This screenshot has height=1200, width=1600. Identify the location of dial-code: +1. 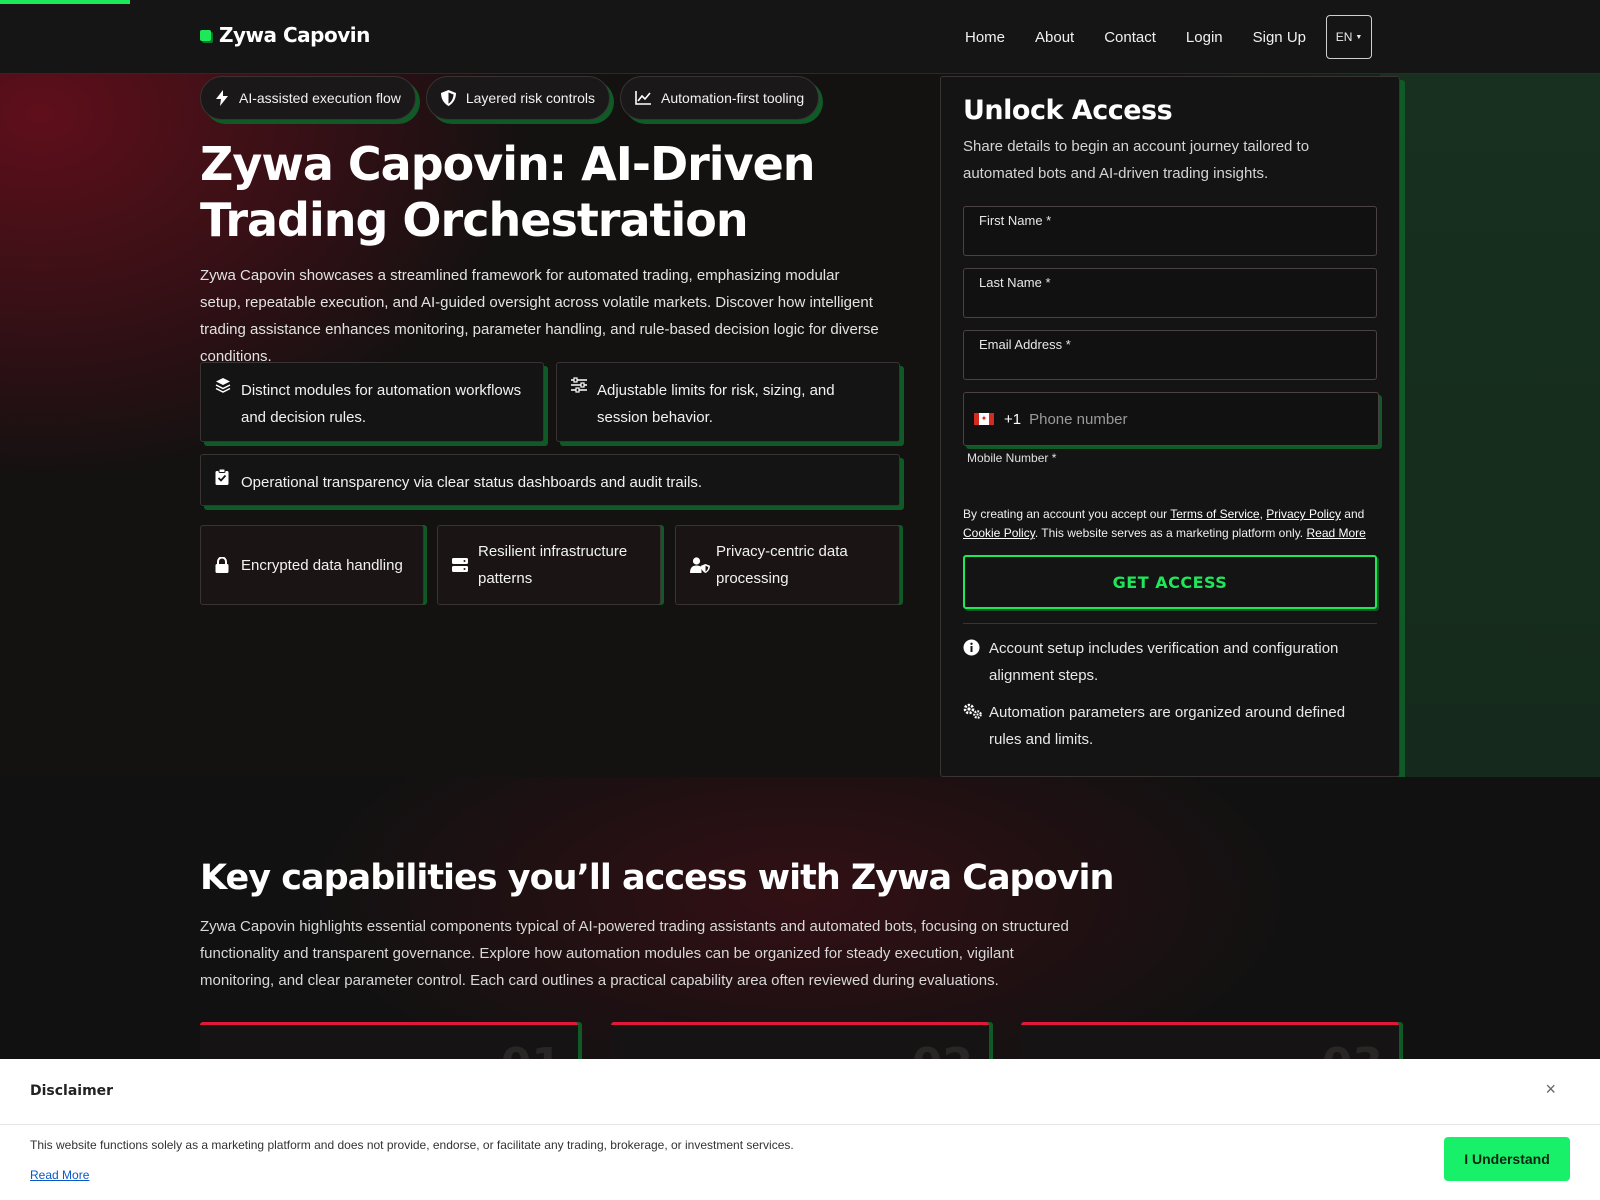
(1012, 419).